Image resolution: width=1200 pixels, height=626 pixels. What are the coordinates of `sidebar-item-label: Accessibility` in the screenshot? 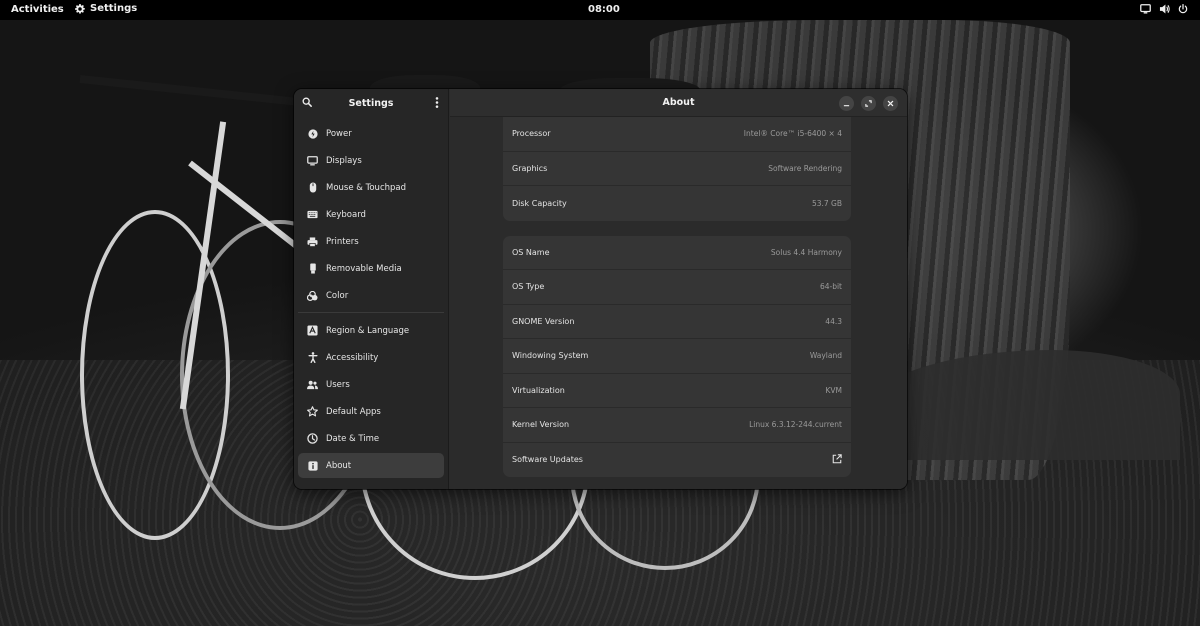 It's located at (352, 357).